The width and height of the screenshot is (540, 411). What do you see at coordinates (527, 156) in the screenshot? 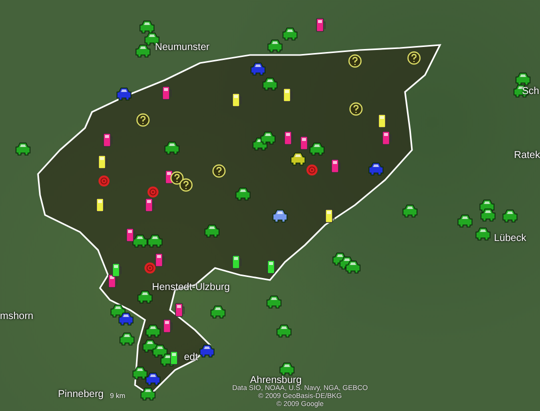
I see `place-label: Ratek` at bounding box center [527, 156].